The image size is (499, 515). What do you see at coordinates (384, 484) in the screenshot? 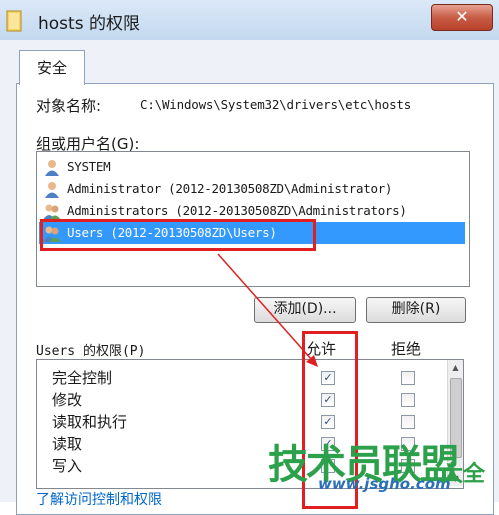
I see `watermark-url: www.jsgho.com` at bounding box center [384, 484].